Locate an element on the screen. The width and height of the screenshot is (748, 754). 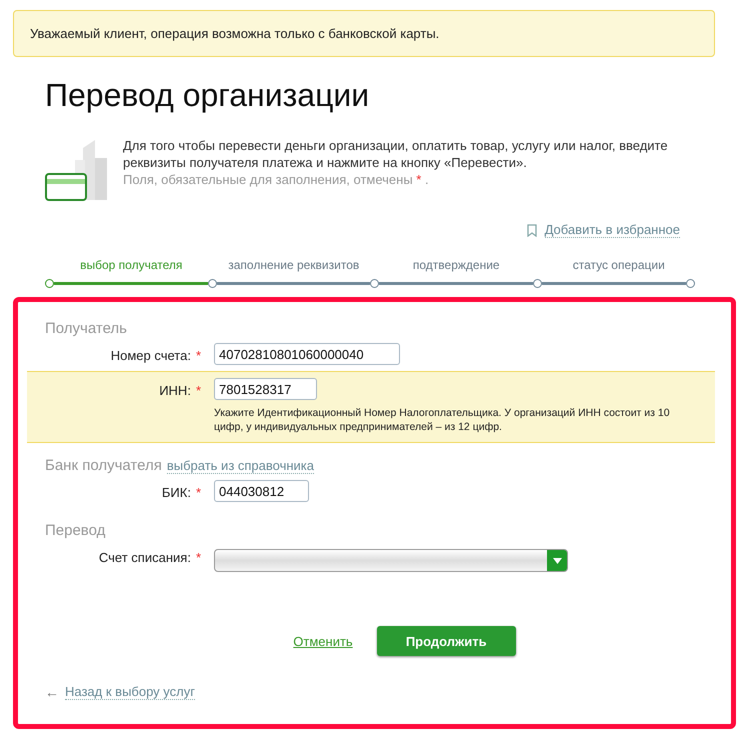
back-link: Назад к выбору услуг is located at coordinates (130, 692).